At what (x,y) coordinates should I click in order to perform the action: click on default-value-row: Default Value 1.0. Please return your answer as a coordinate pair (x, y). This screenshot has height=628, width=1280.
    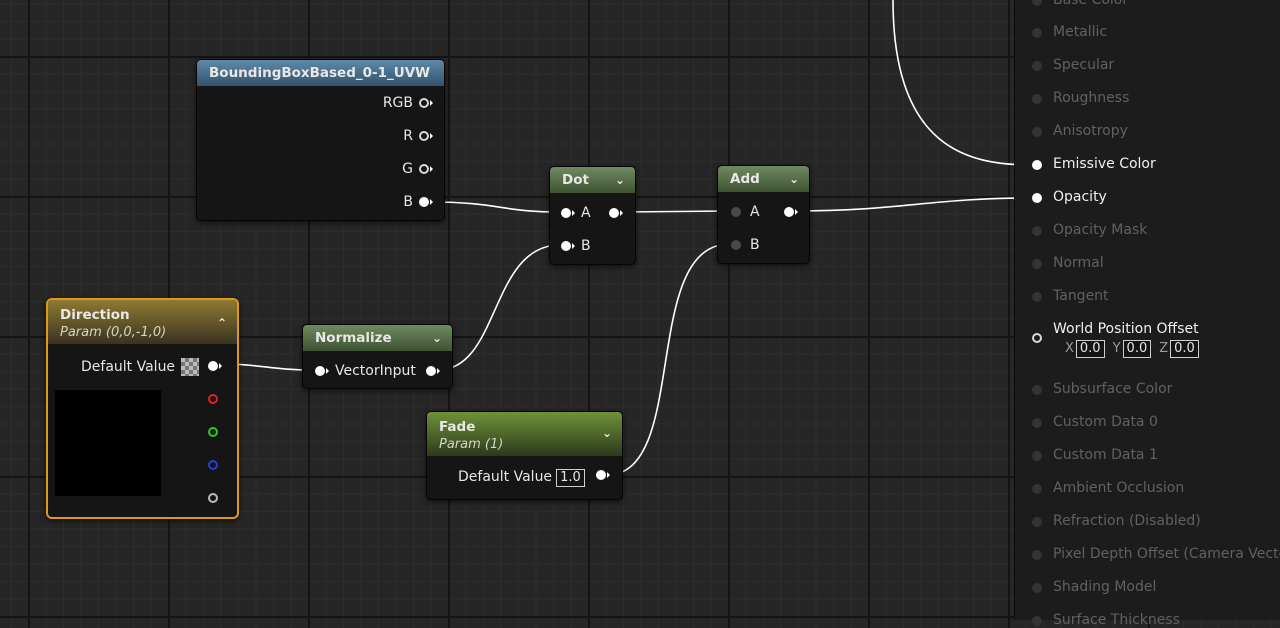
    Looking at the image, I should click on (521, 478).